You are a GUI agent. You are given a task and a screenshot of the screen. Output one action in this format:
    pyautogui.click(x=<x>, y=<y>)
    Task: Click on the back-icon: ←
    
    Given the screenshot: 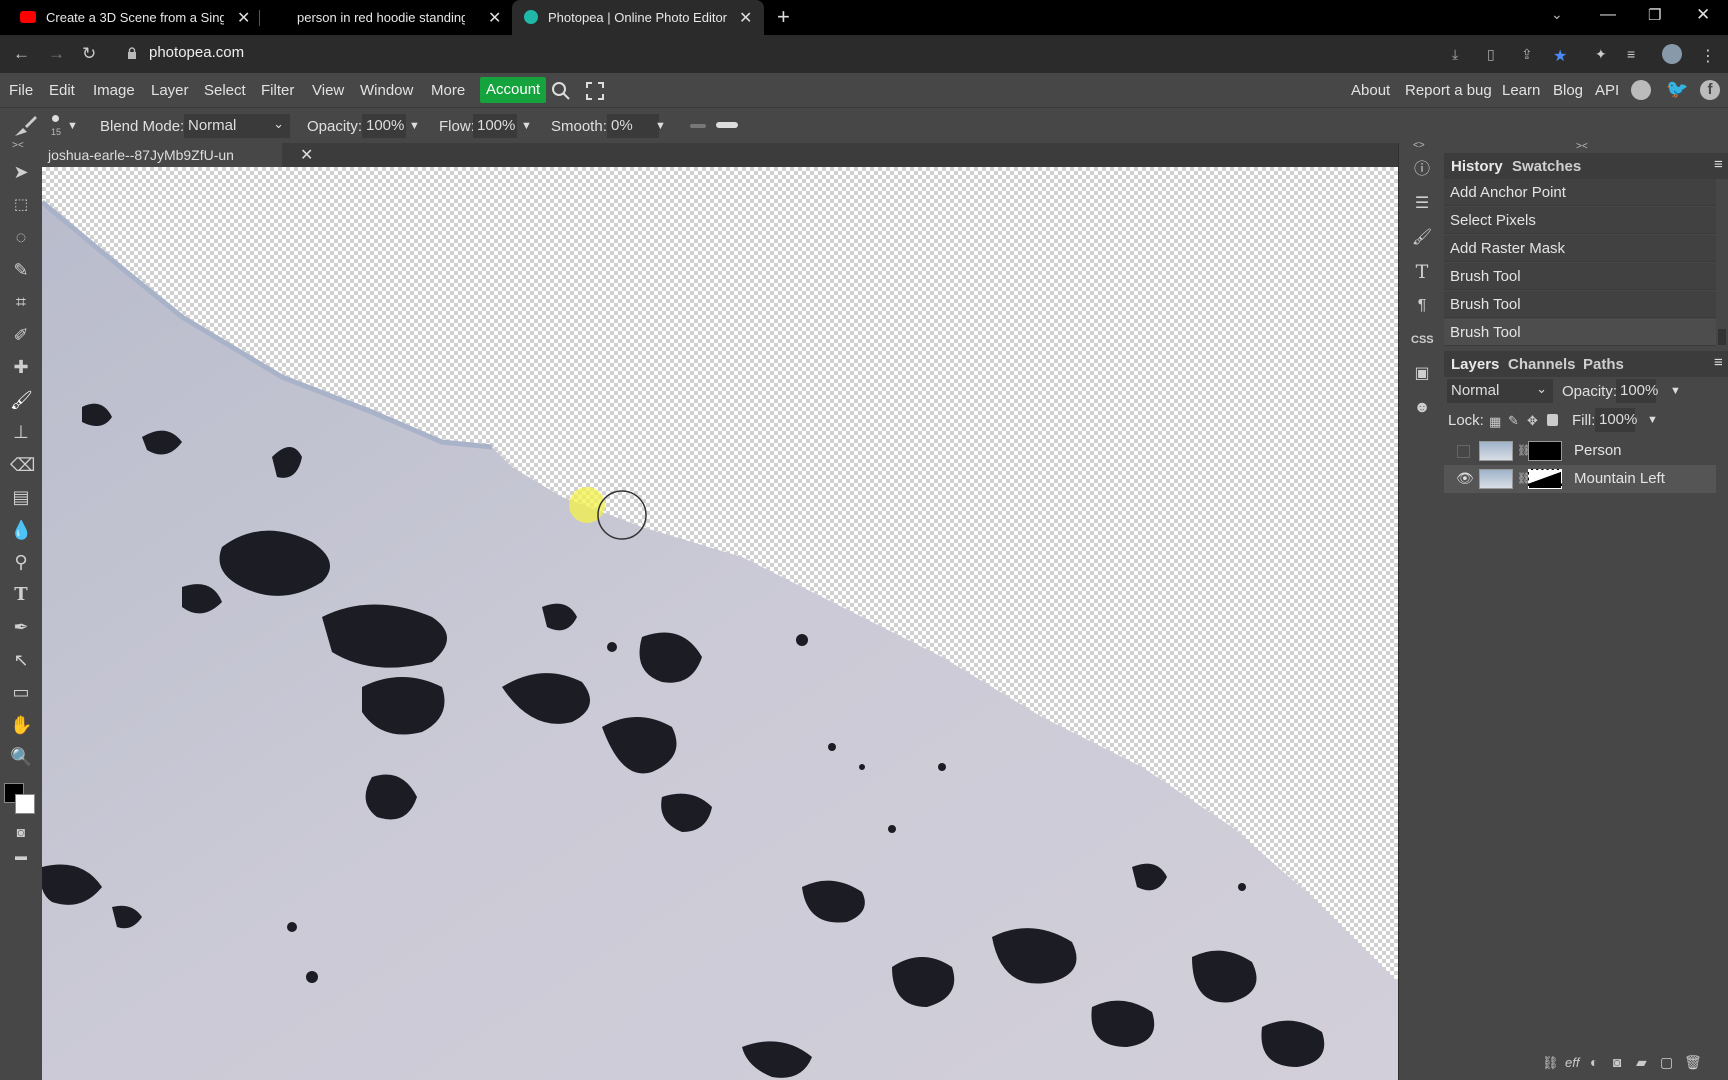 What is the action you would take?
    pyautogui.click(x=21, y=54)
    